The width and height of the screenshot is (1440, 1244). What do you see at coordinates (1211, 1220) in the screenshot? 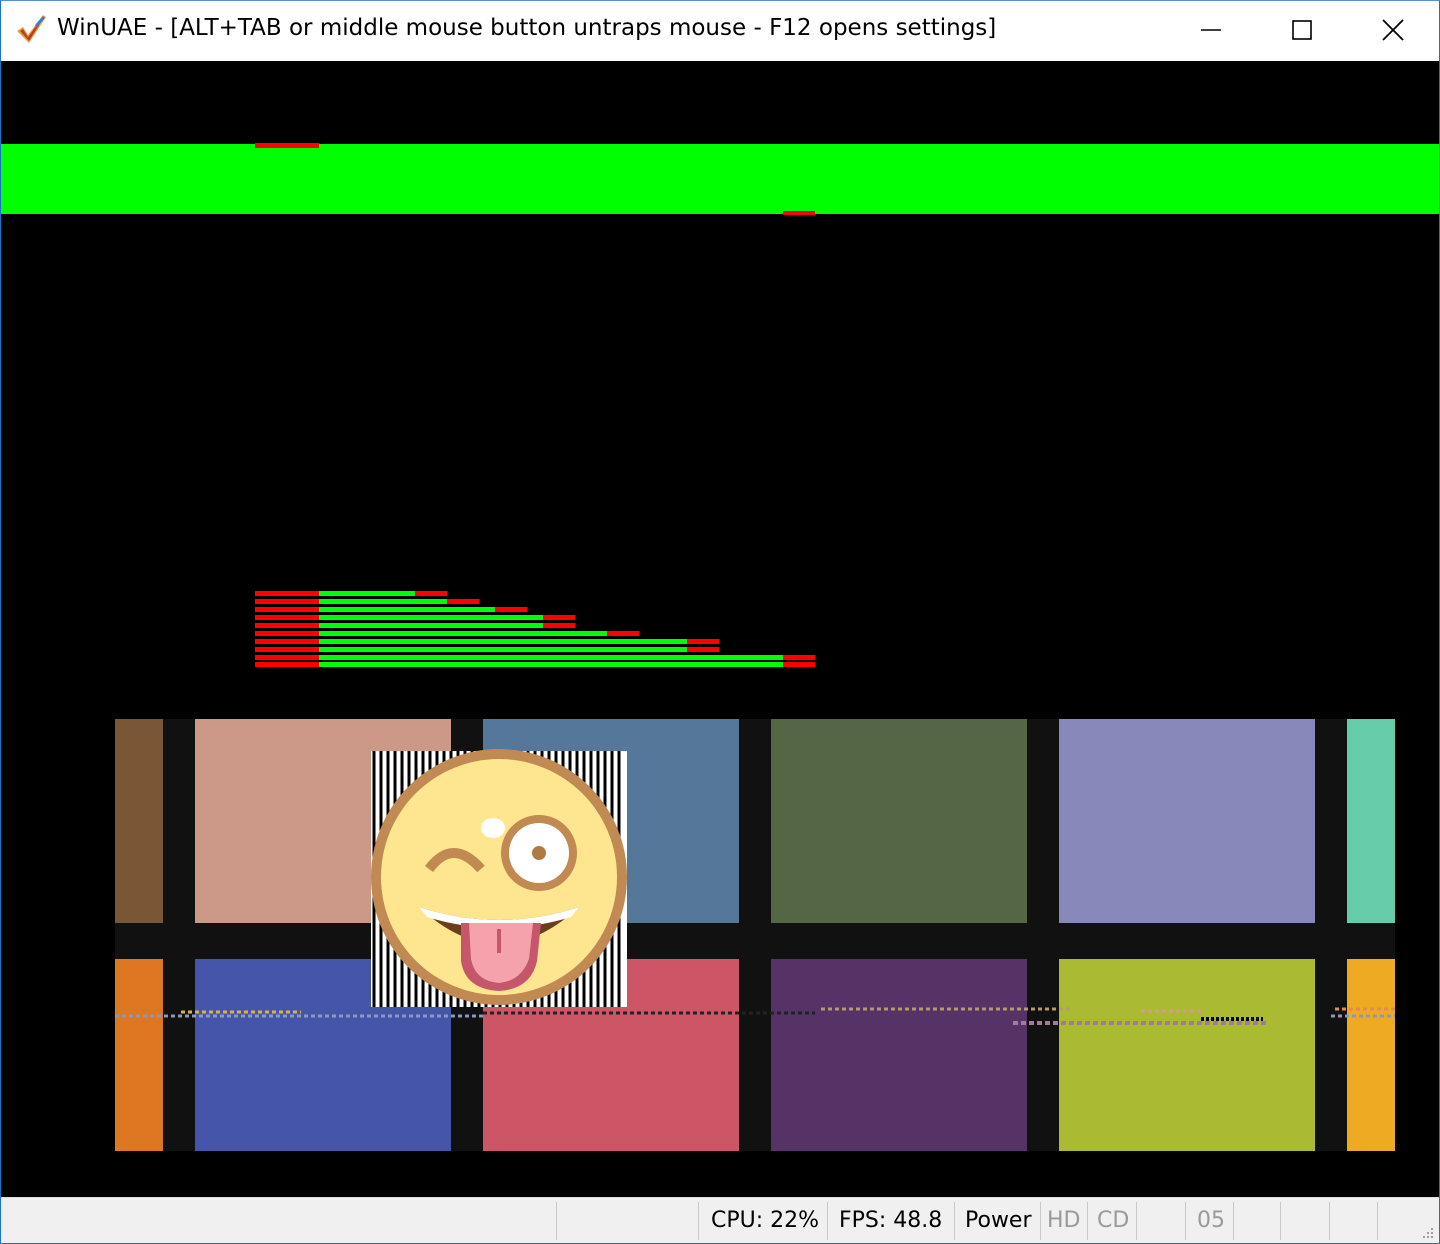
I see `track-indicator: 05` at bounding box center [1211, 1220].